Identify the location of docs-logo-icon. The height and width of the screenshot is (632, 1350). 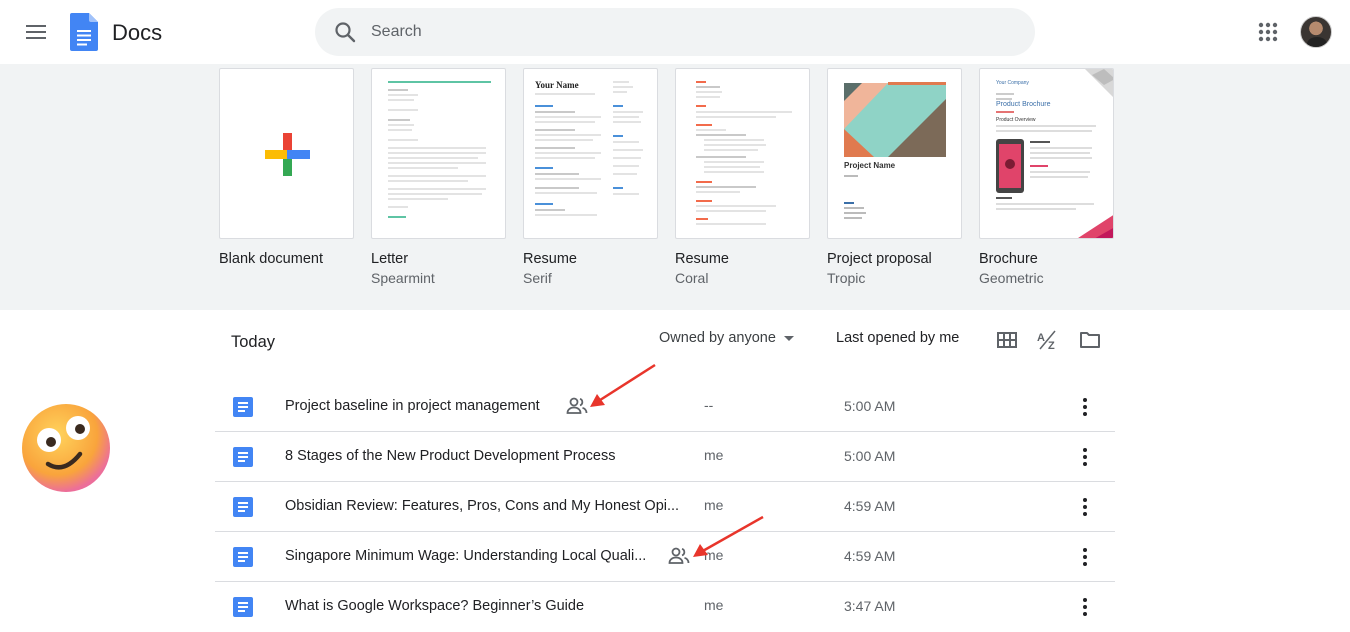
(84, 32).